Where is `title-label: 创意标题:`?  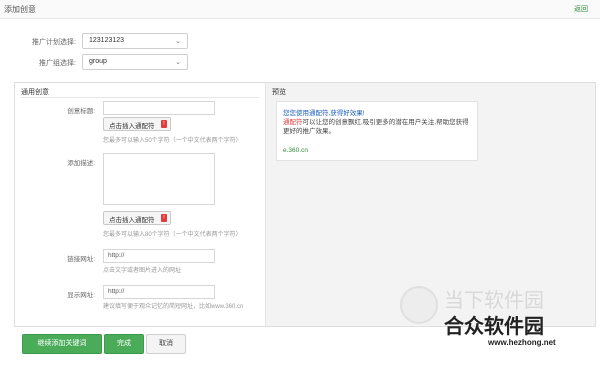 title-label: 创意标题: is located at coordinates (81, 111).